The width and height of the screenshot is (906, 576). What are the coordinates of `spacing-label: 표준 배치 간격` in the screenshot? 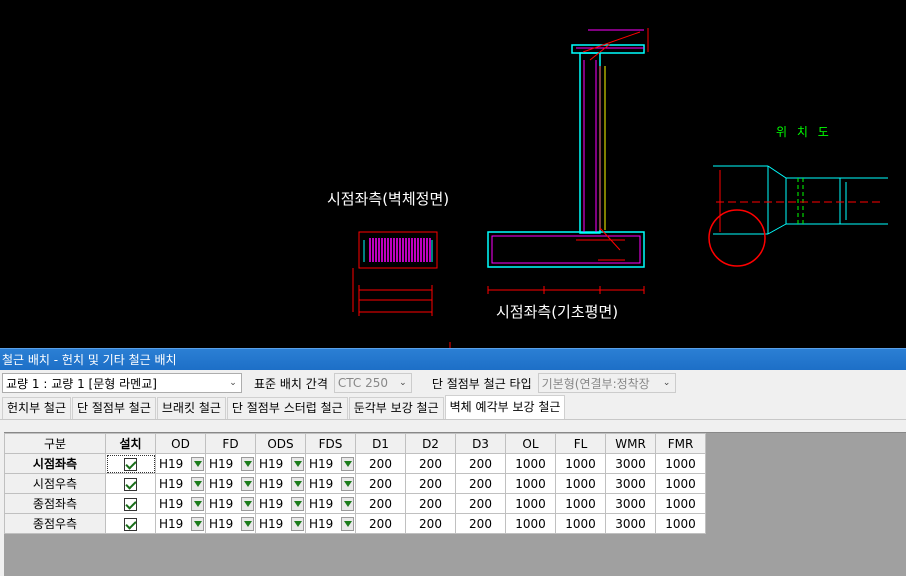 It's located at (291, 383).